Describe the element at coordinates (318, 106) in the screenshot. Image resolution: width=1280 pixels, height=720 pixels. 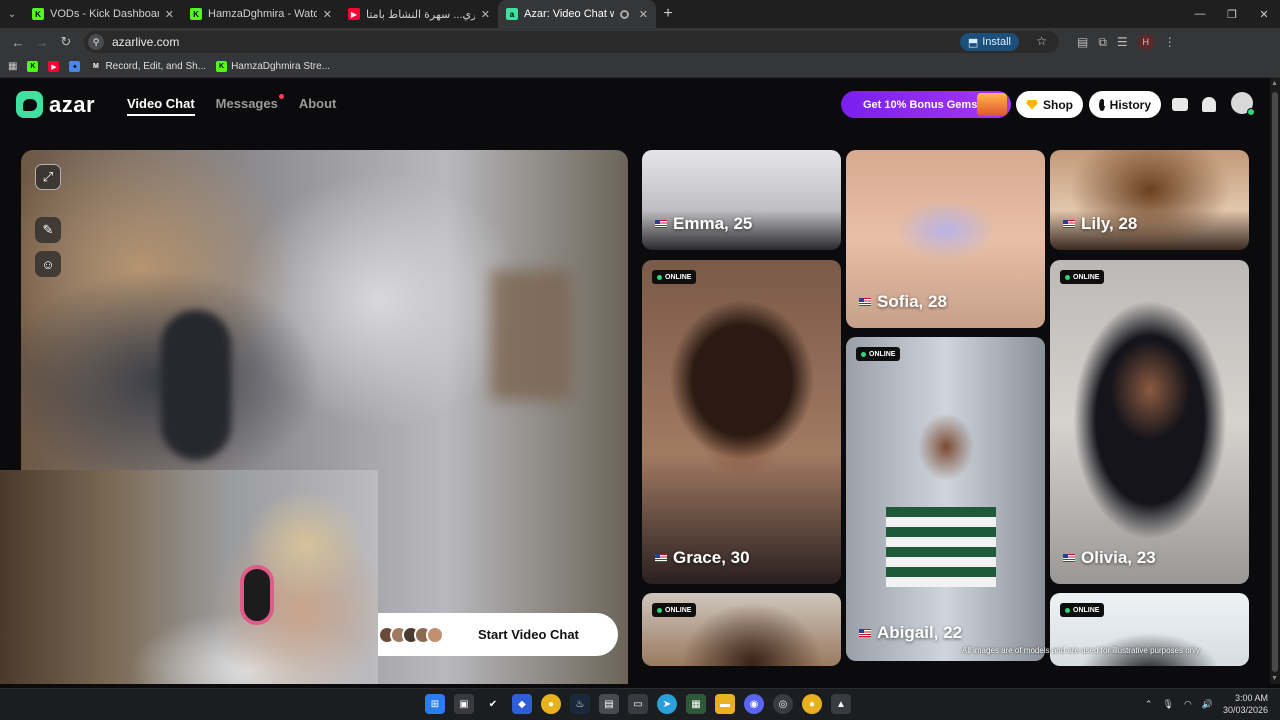
I see `nav-about: About` at that location.